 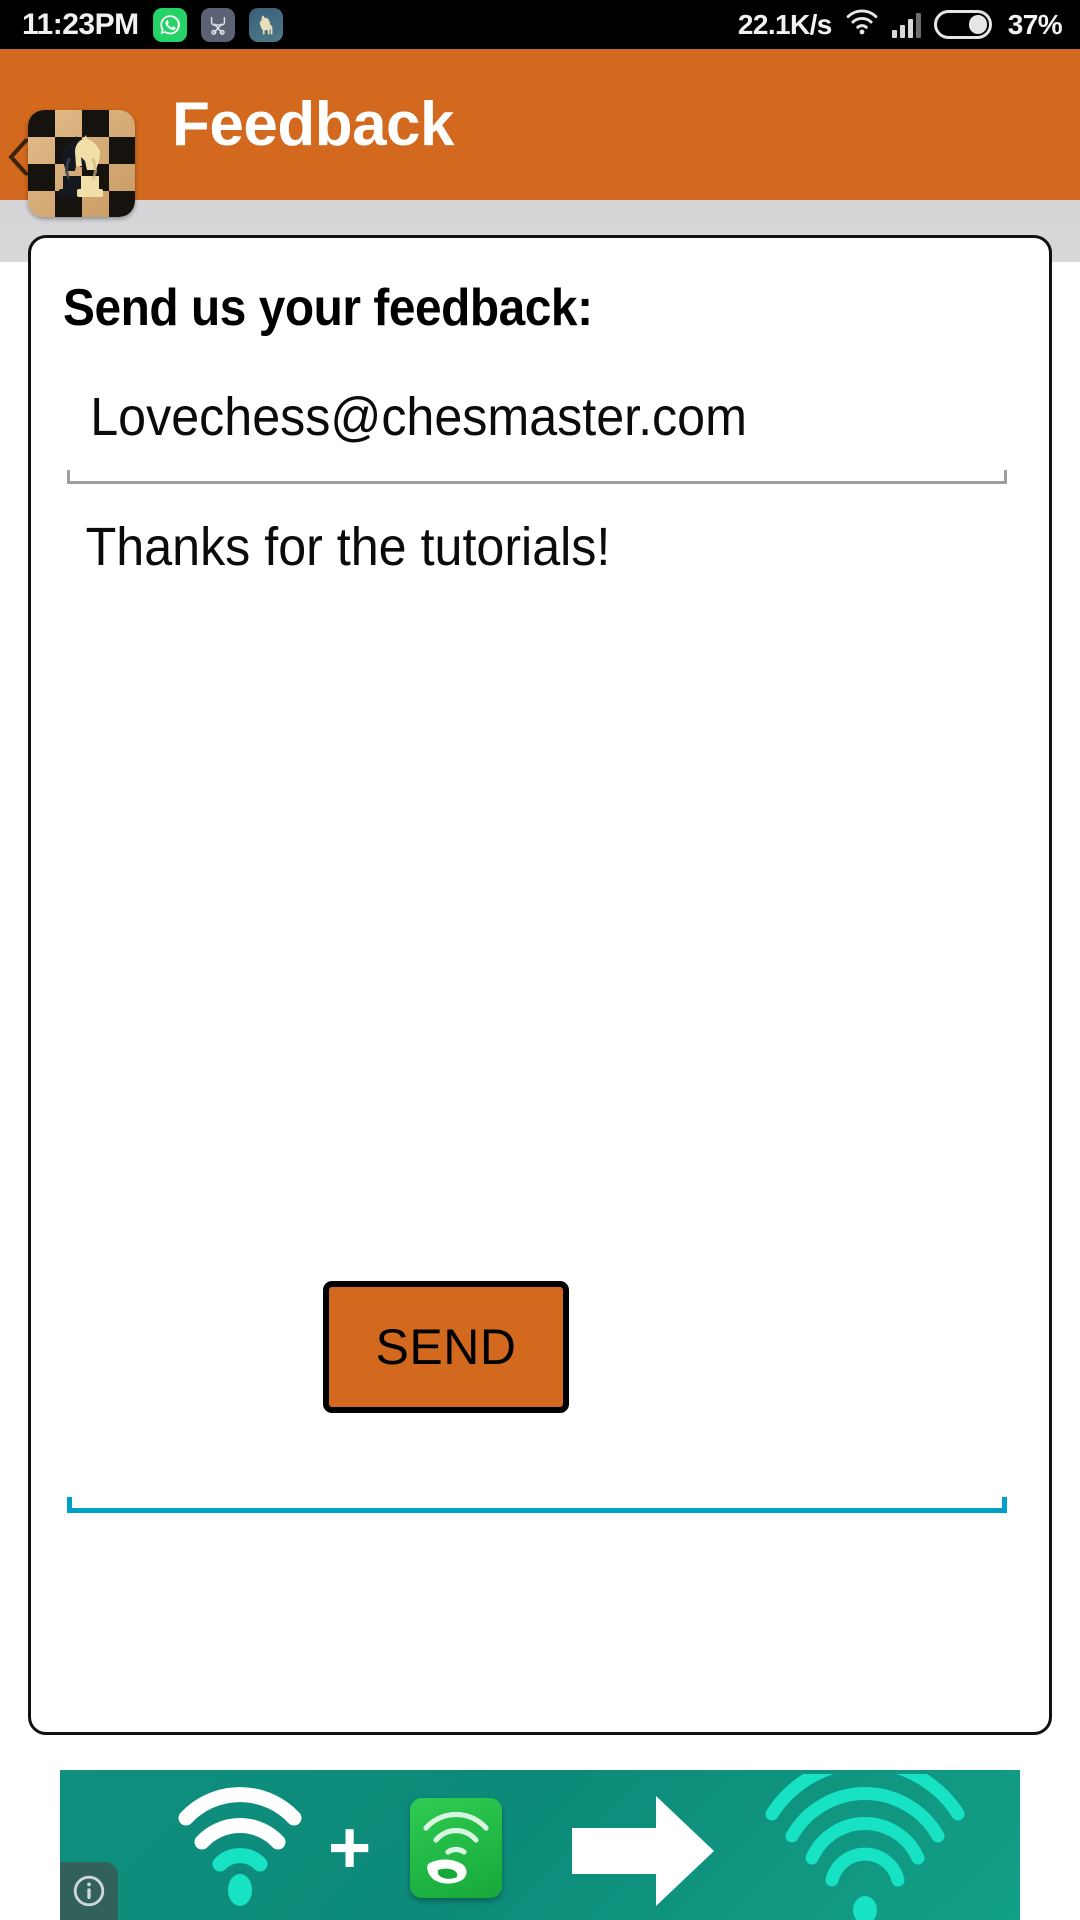 What do you see at coordinates (446, 1347) in the screenshot?
I see `send-button: SEND` at bounding box center [446, 1347].